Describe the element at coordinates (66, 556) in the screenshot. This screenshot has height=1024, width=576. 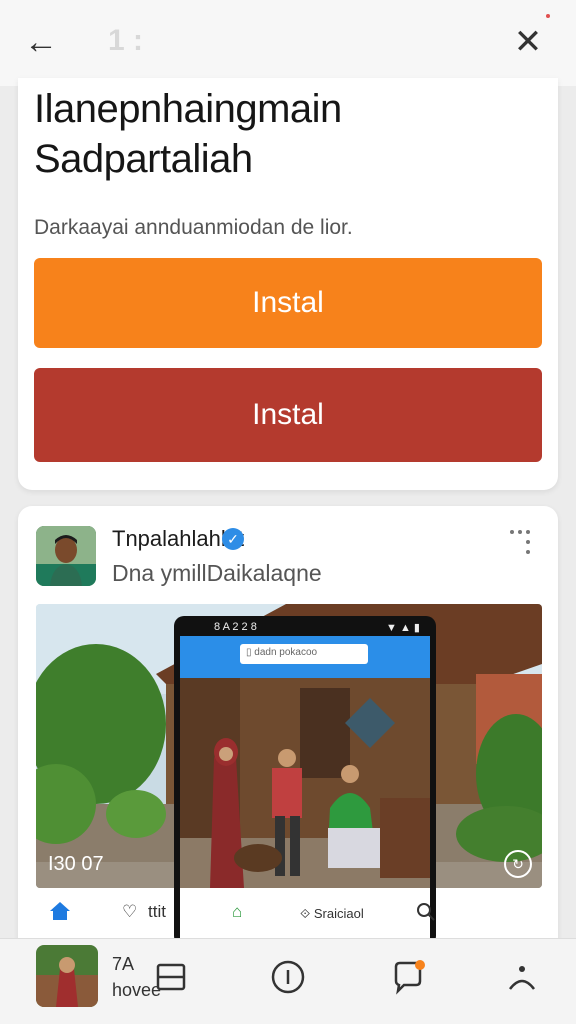
I see `avatar` at that location.